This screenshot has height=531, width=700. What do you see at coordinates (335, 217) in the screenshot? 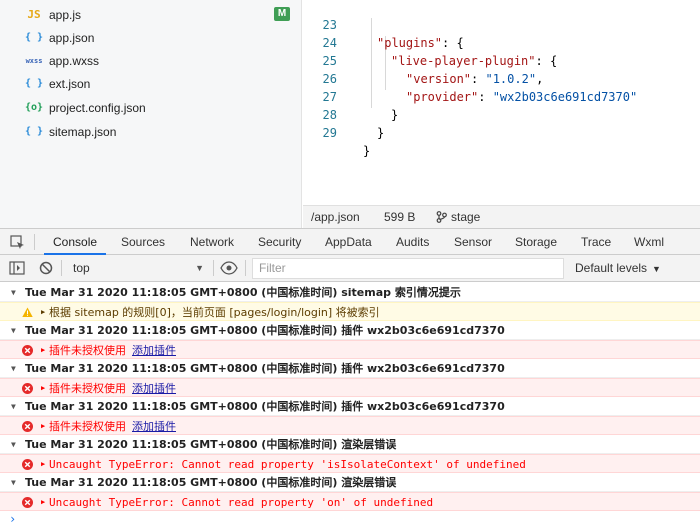
I see `file-path: /app.json` at bounding box center [335, 217].